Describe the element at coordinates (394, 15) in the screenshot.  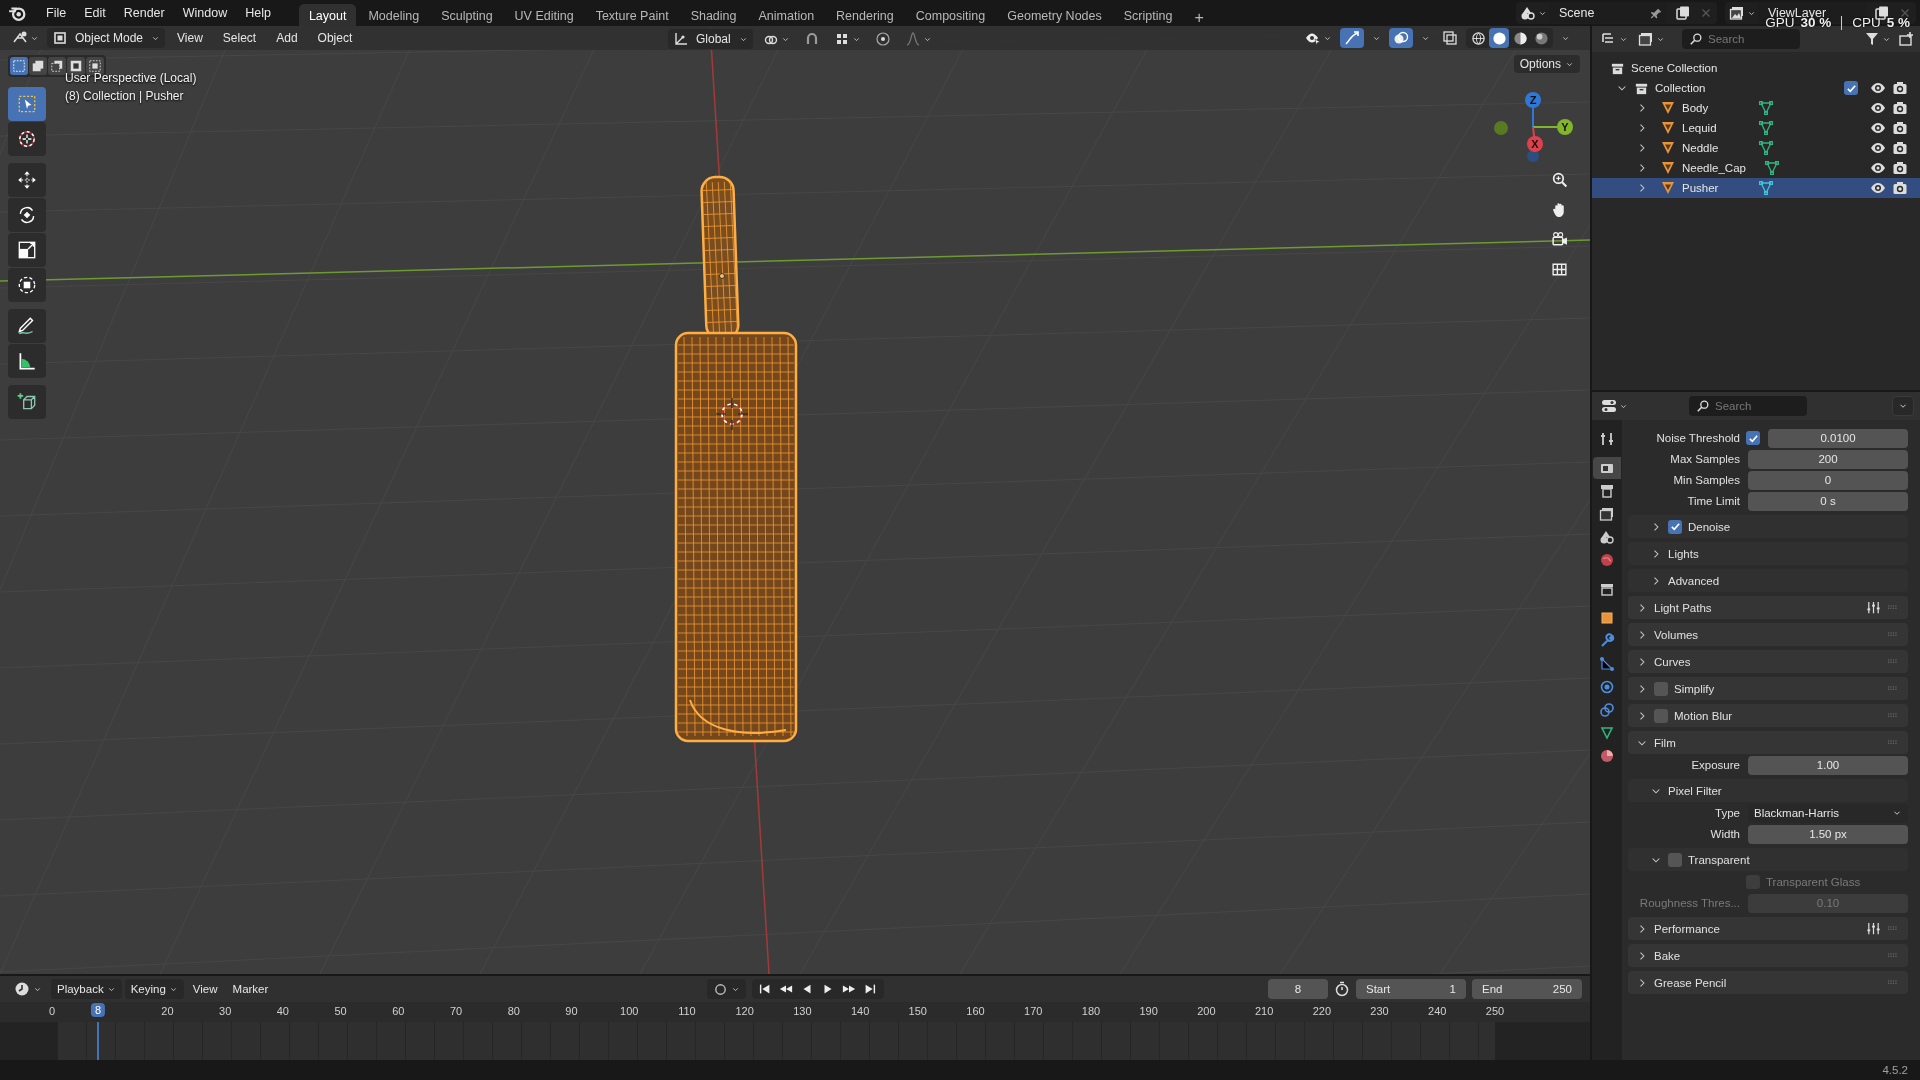
I see `workspace-tab: Modeling` at that location.